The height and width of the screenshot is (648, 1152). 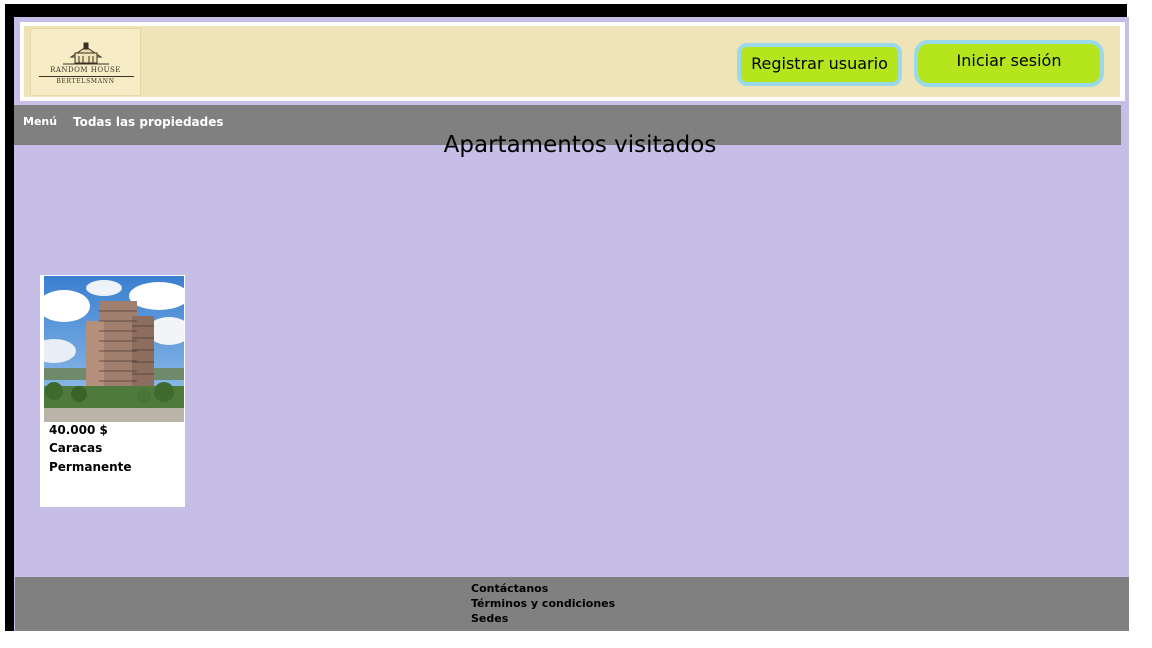 I want to click on logo: RANDOM HOUSE BERTELSMANN, so click(x=85, y=62).